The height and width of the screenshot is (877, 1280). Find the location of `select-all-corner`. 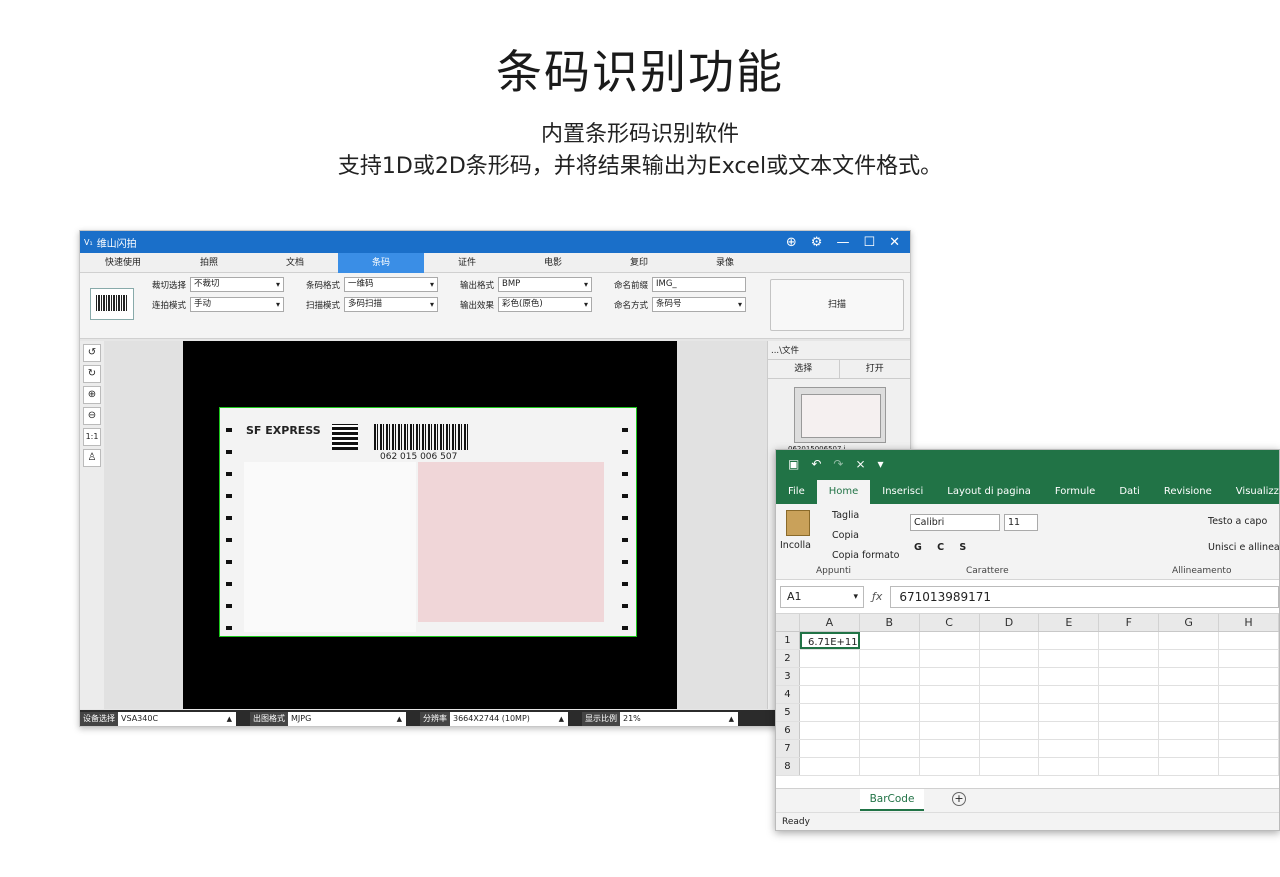

select-all-corner is located at coordinates (788, 622).